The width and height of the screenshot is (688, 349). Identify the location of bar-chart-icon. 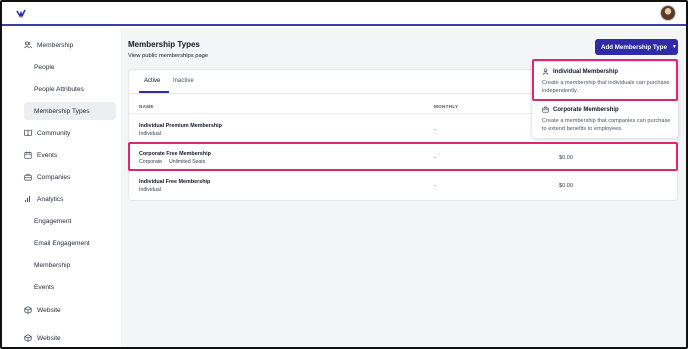
(27, 199).